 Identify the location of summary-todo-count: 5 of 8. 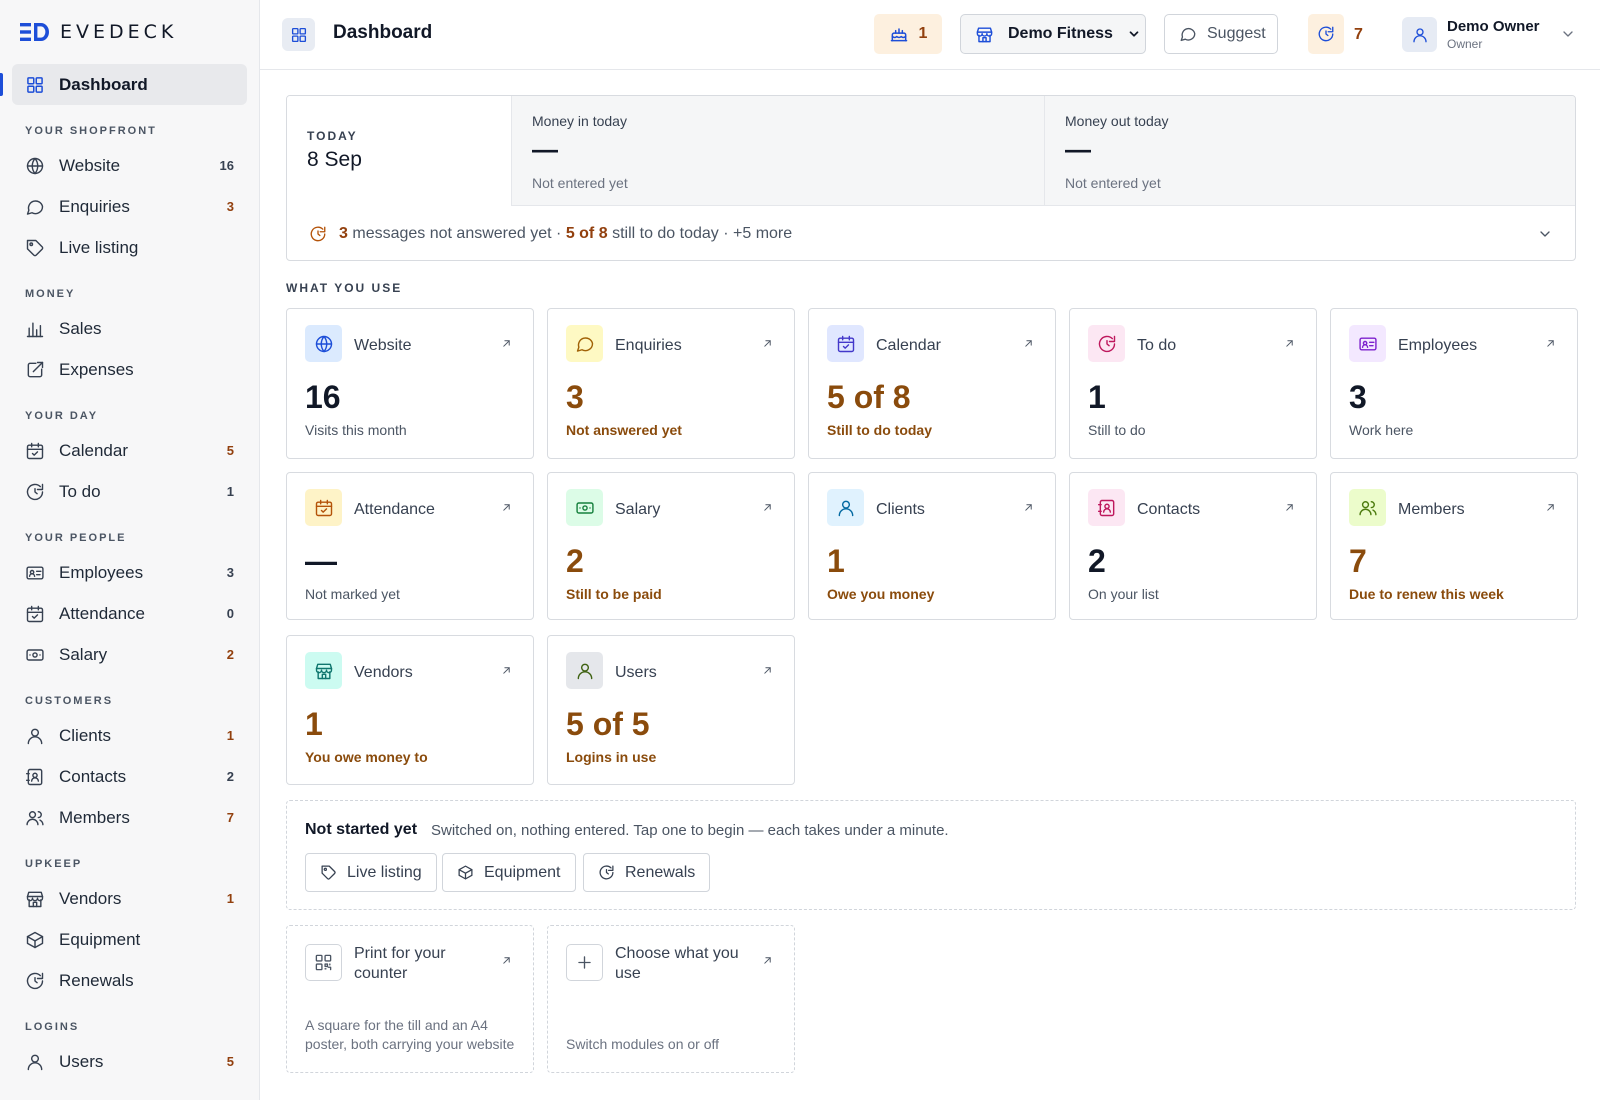
(586, 233).